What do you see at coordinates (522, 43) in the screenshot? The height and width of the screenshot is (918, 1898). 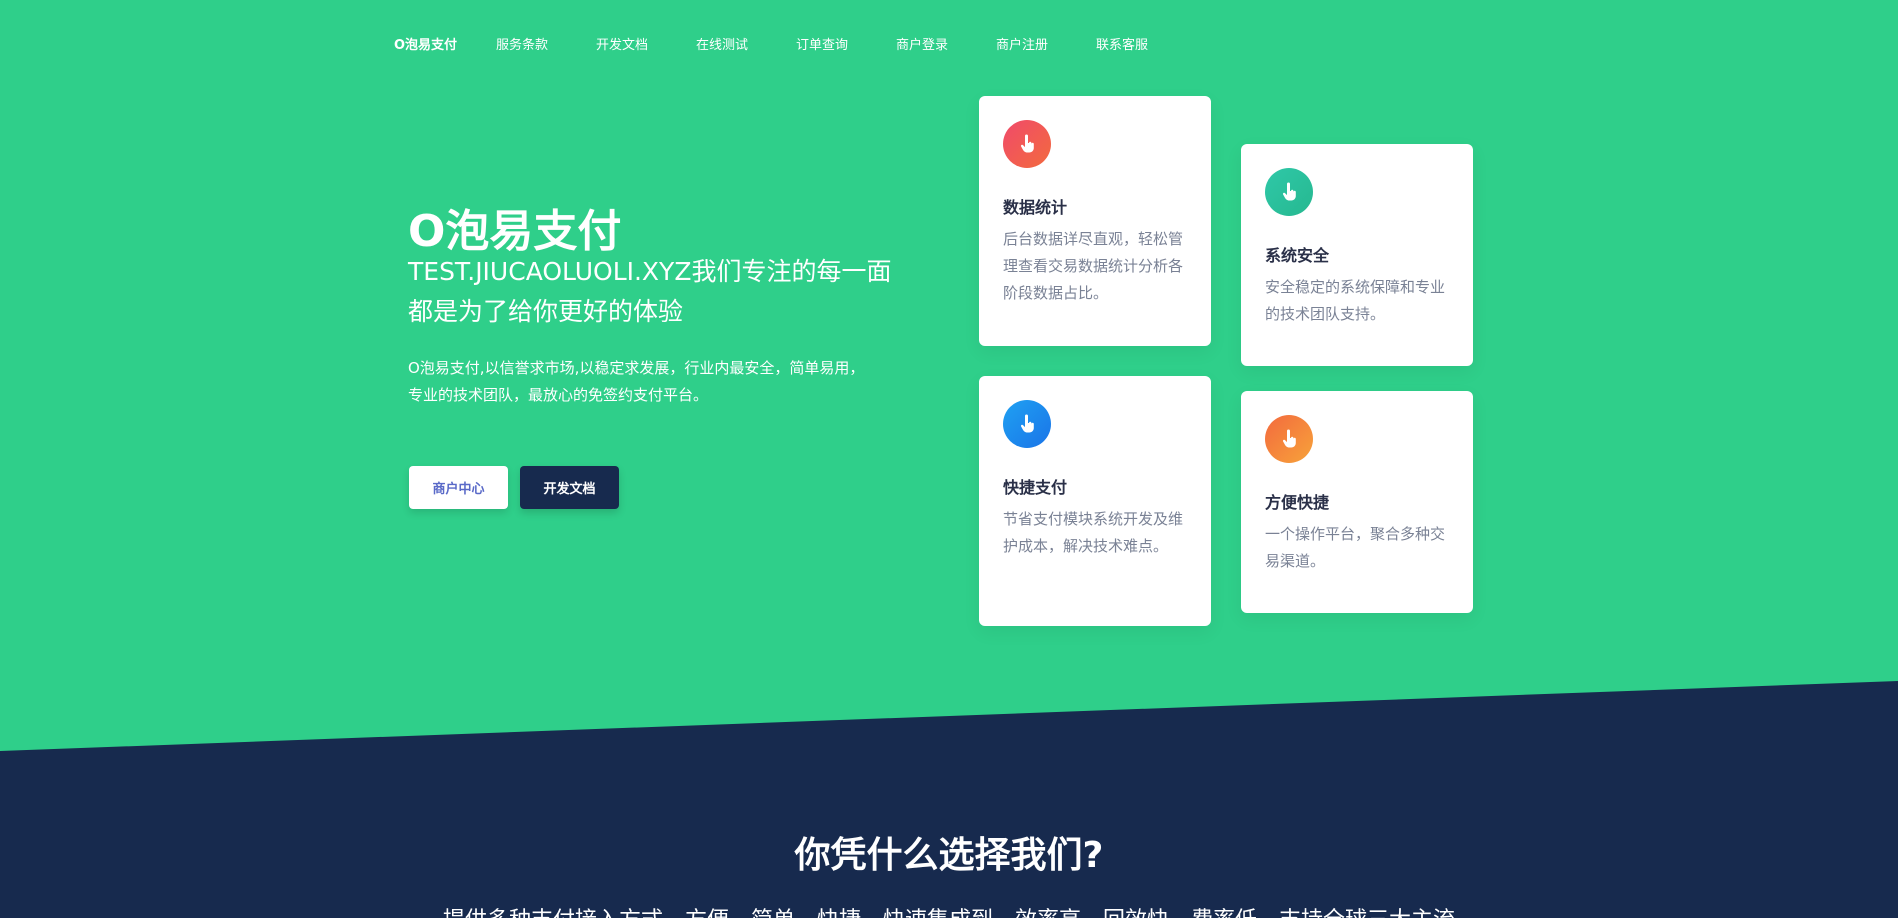 I see `nav-item-terms: 服务条款` at bounding box center [522, 43].